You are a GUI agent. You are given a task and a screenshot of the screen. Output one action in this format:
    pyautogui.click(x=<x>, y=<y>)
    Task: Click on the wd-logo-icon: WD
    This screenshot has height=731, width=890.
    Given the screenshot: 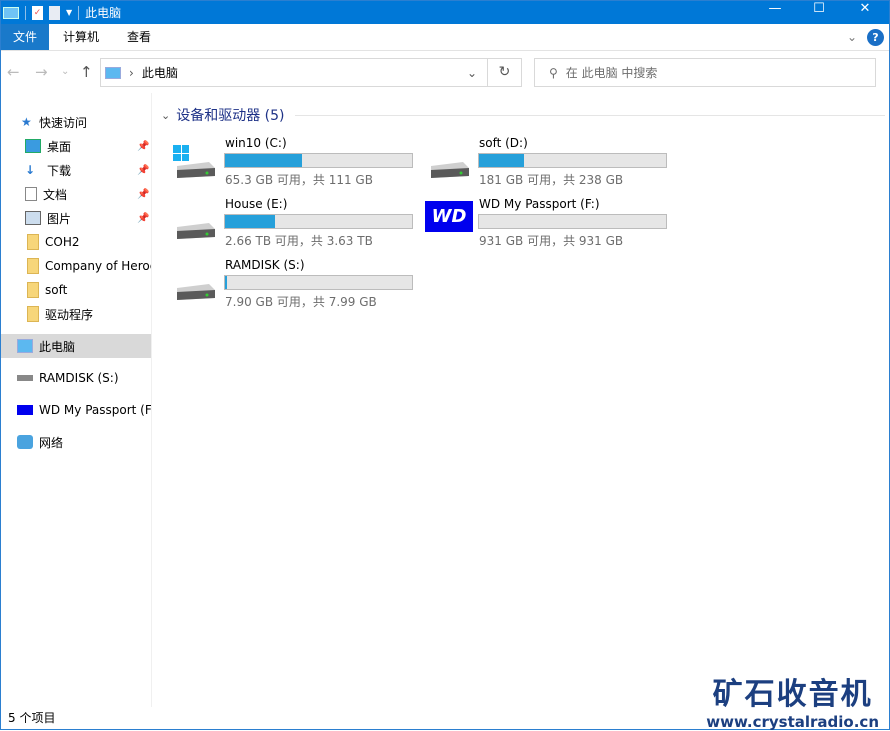 What is the action you would take?
    pyautogui.click(x=449, y=216)
    